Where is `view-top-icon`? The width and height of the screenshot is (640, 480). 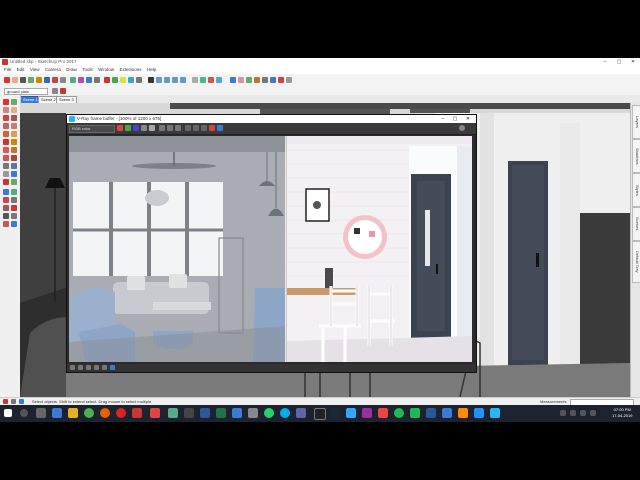 view-top-icon is located at coordinates (167, 80).